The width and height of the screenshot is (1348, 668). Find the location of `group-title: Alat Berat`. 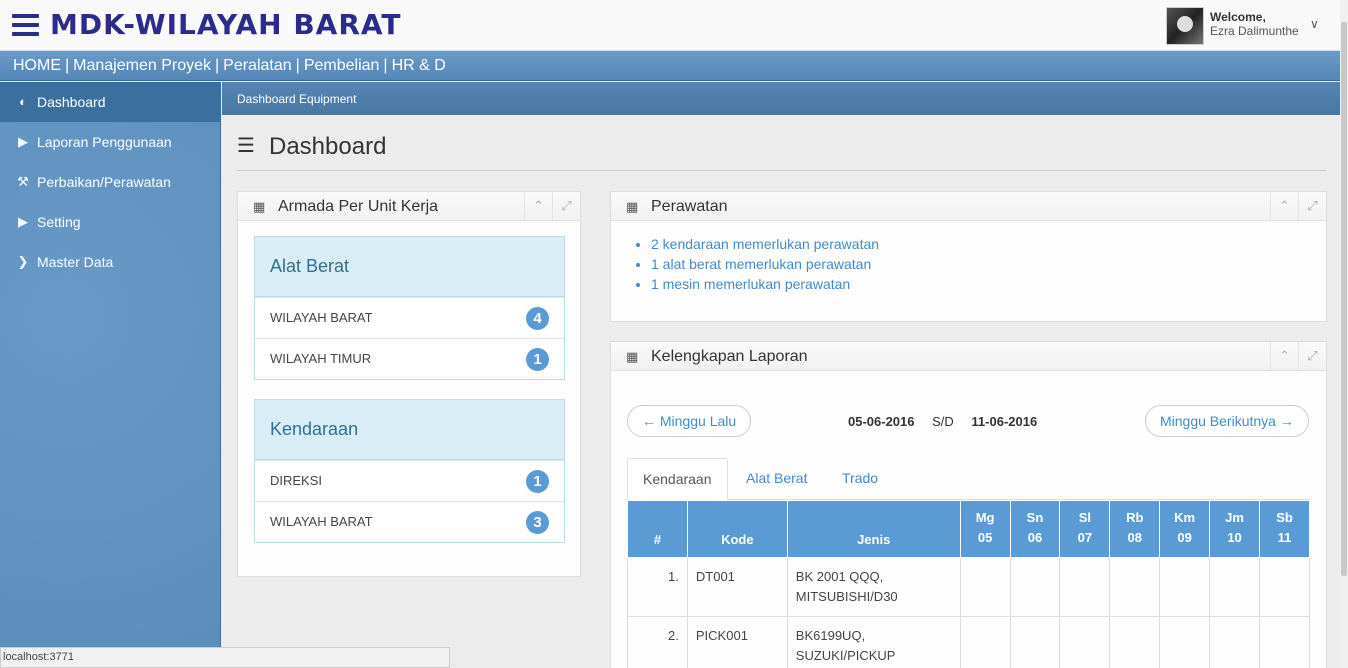

group-title: Alat Berat is located at coordinates (409, 267).